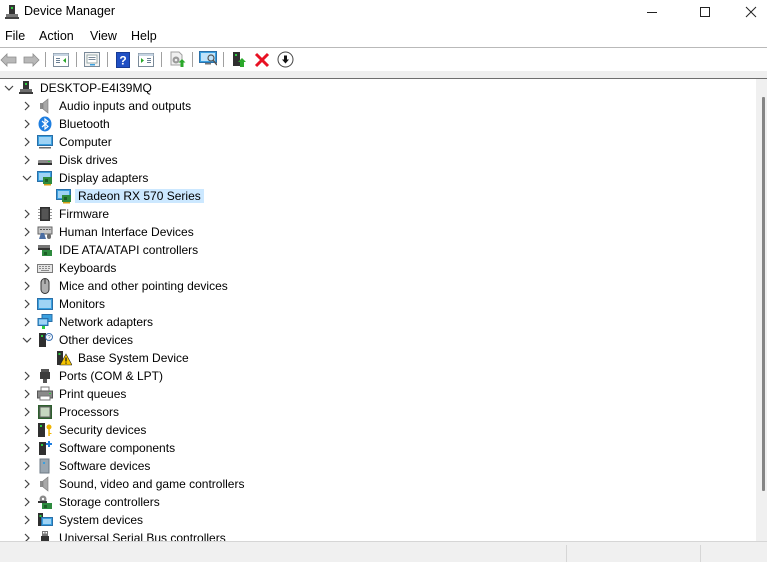  I want to click on show-hide-action-pane-button, so click(146, 59).